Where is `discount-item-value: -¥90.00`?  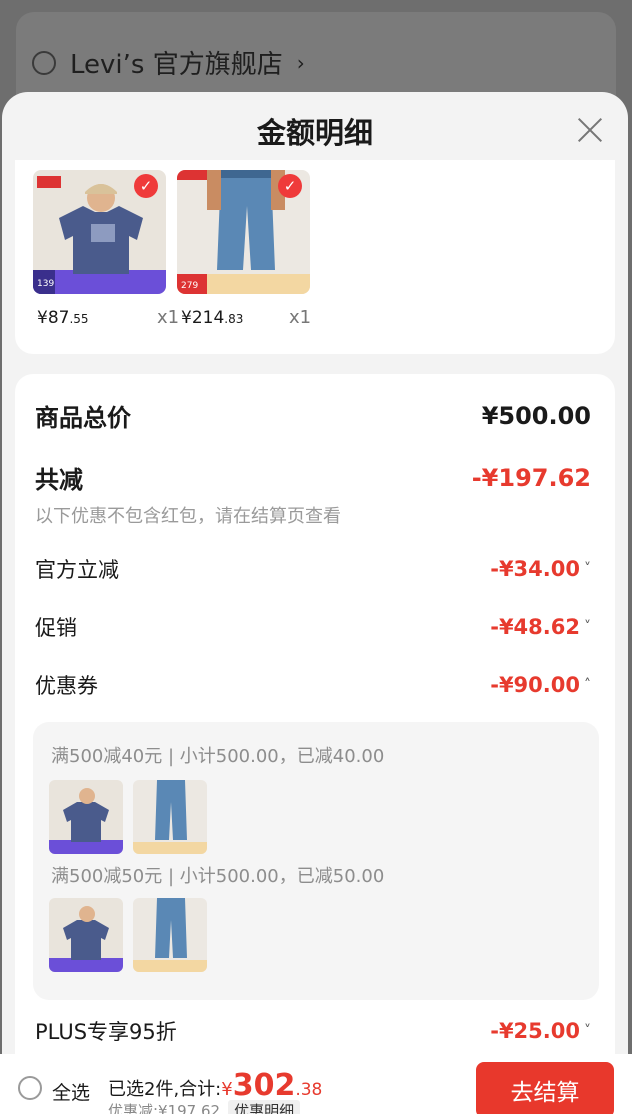
discount-item-value: -¥90.00 is located at coordinates (535, 685).